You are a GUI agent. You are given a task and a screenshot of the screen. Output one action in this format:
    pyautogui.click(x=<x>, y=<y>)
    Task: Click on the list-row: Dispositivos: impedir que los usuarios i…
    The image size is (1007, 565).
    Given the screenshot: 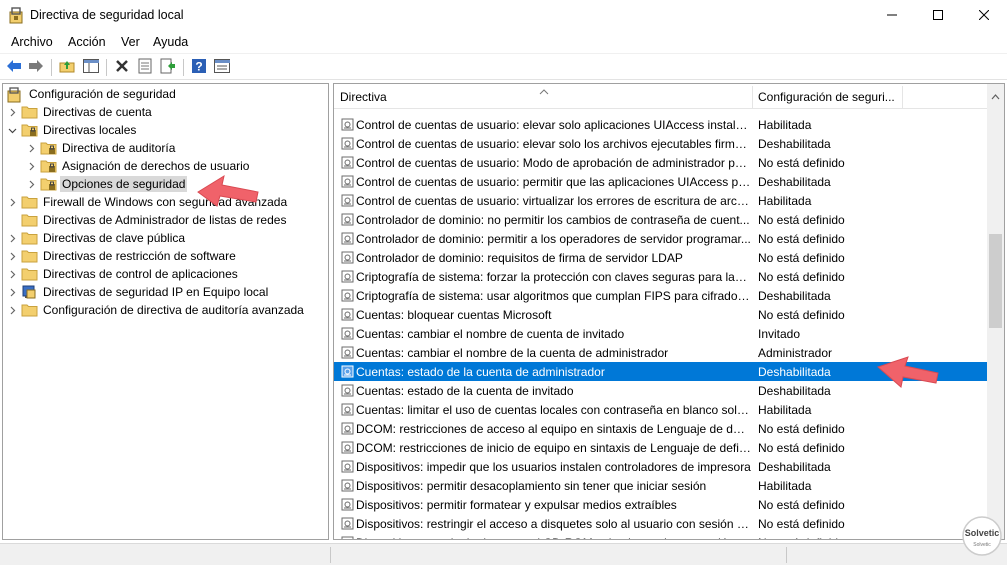 What is the action you would take?
    pyautogui.click(x=660, y=466)
    